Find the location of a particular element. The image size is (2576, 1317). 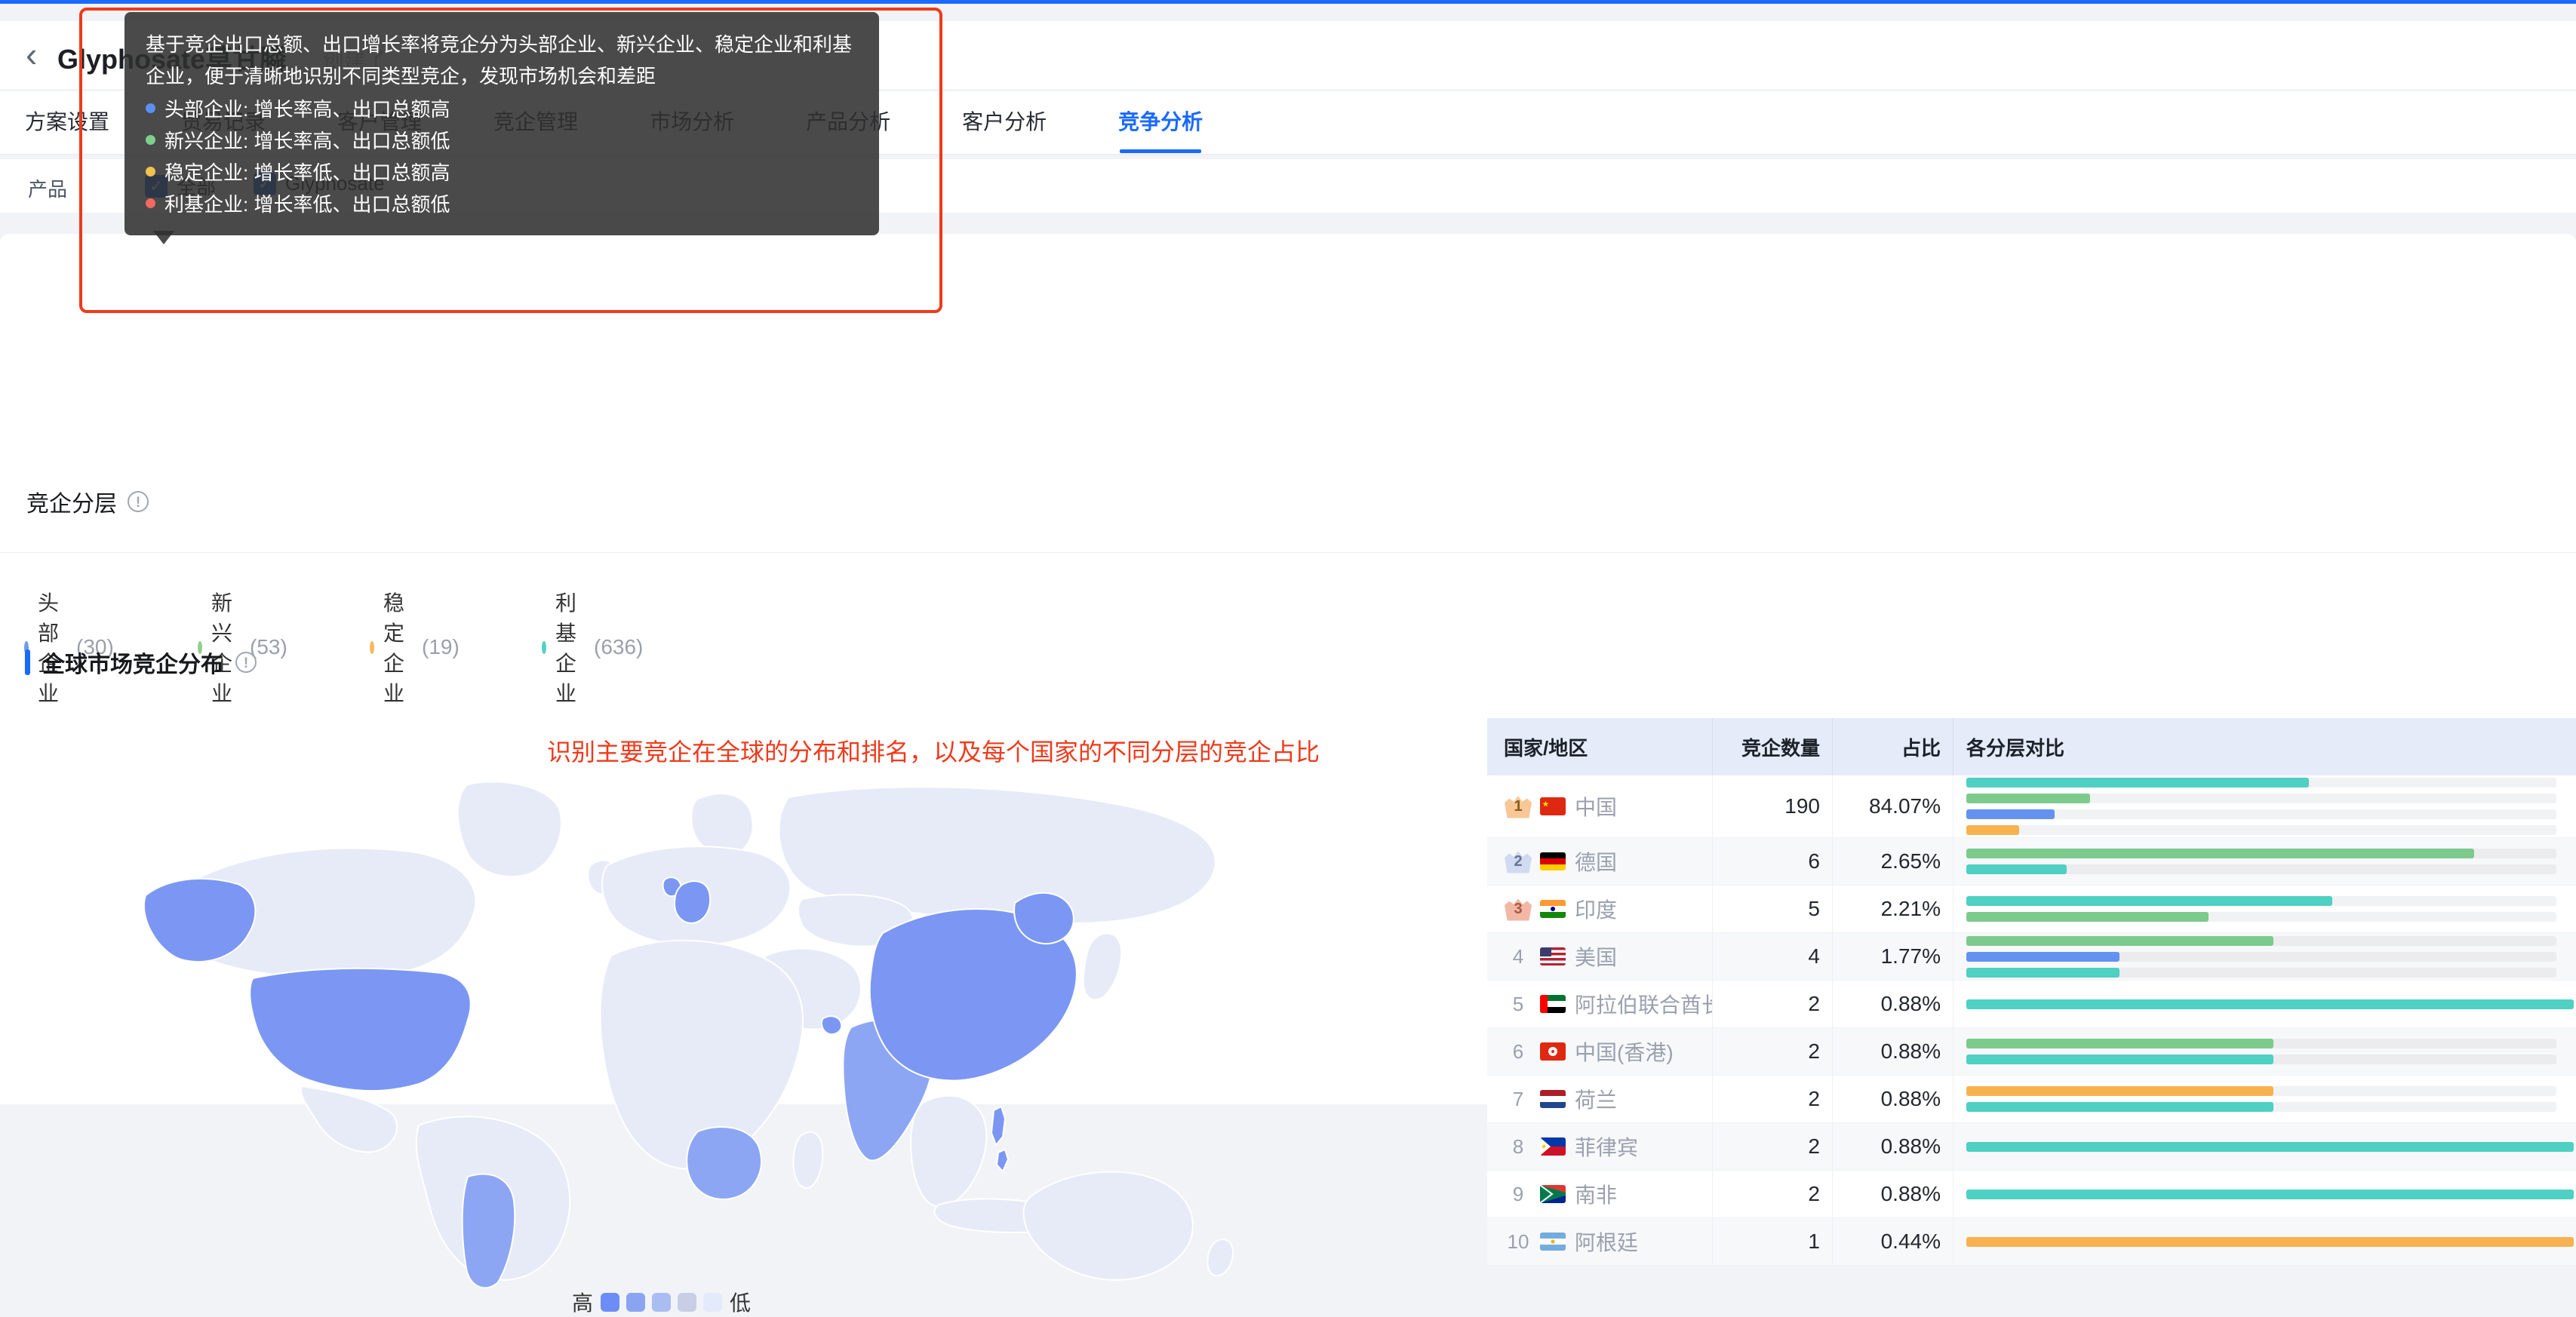

map-legend-swatches is located at coordinates (662, 1302).